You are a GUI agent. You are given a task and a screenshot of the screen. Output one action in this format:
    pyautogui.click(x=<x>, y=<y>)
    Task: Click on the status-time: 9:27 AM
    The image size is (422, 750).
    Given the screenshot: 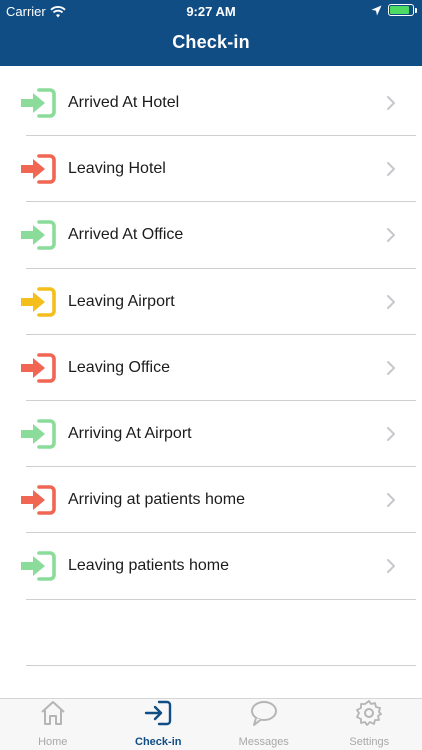 What is the action you would take?
    pyautogui.click(x=211, y=11)
    